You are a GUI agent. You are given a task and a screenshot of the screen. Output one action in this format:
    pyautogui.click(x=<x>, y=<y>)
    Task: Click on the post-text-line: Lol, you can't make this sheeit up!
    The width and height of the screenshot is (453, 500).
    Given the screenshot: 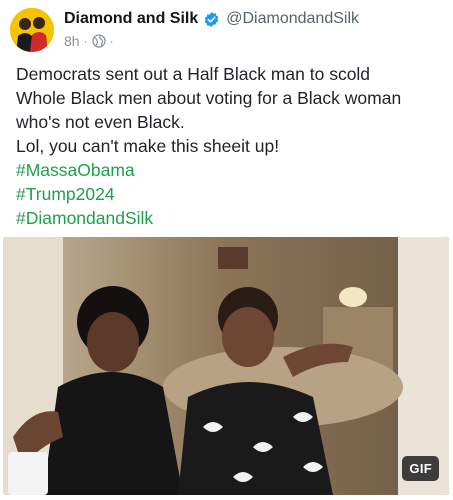 What is the action you would take?
    pyautogui.click(x=148, y=146)
    